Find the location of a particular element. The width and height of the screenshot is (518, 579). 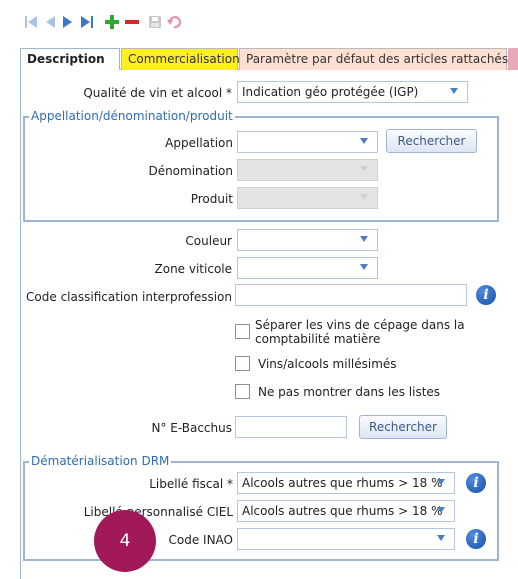

code-classification-label: Code classification interprofession is located at coordinates (129, 297).